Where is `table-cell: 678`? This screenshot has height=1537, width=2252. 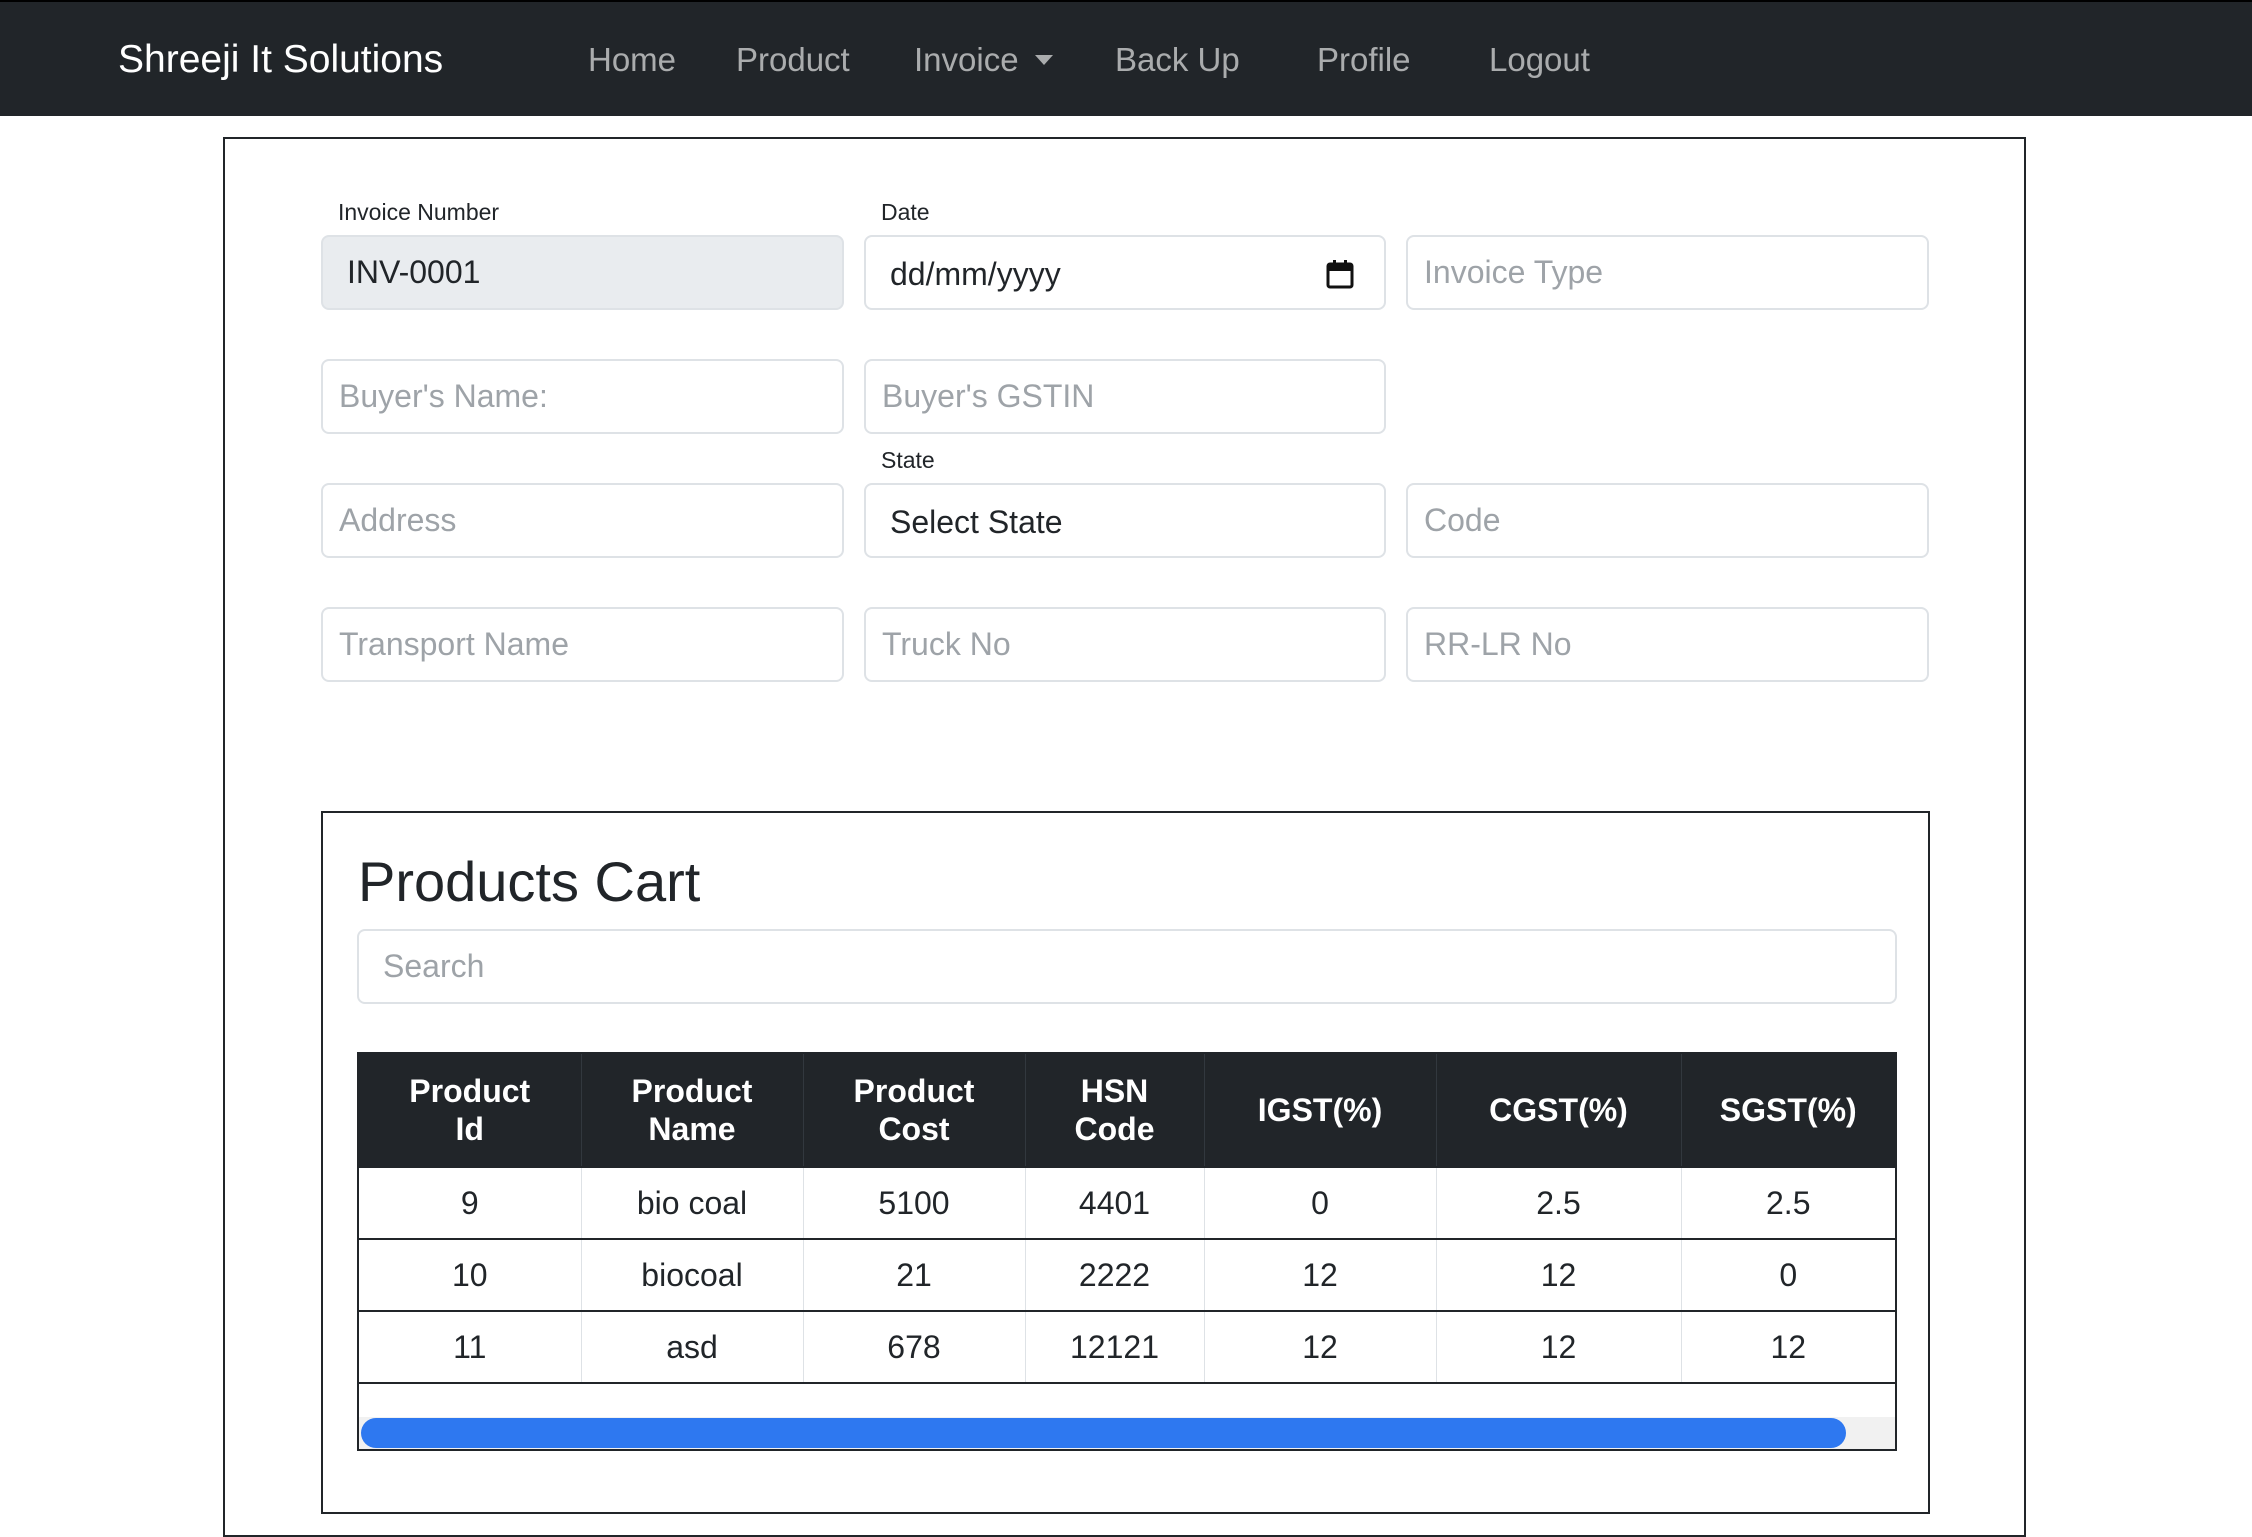 table-cell: 678 is located at coordinates (914, 1347).